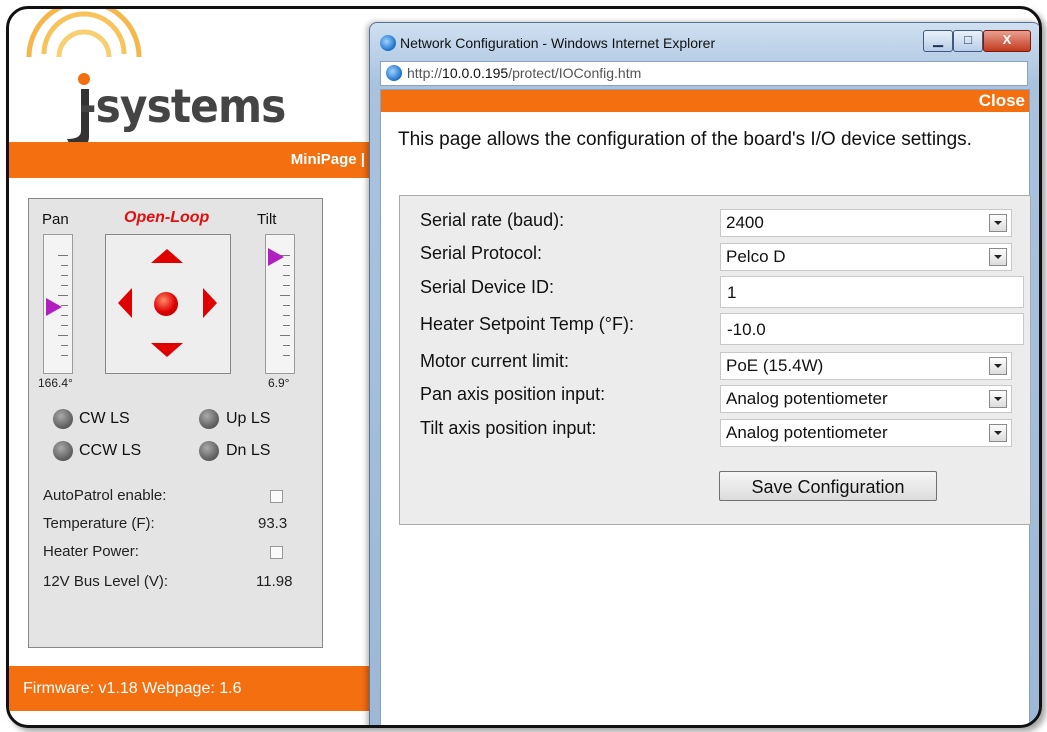 The height and width of the screenshot is (732, 1047). What do you see at coordinates (105, 495) in the screenshot?
I see `autopatrol-label: AutoPatrol enable:` at bounding box center [105, 495].